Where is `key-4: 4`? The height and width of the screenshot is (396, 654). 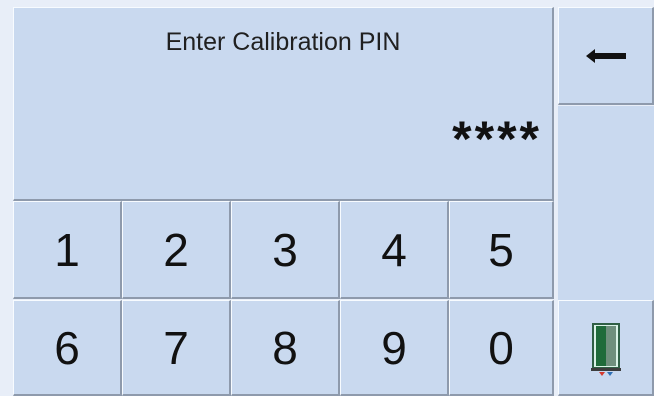
key-4: 4 is located at coordinates (394, 250).